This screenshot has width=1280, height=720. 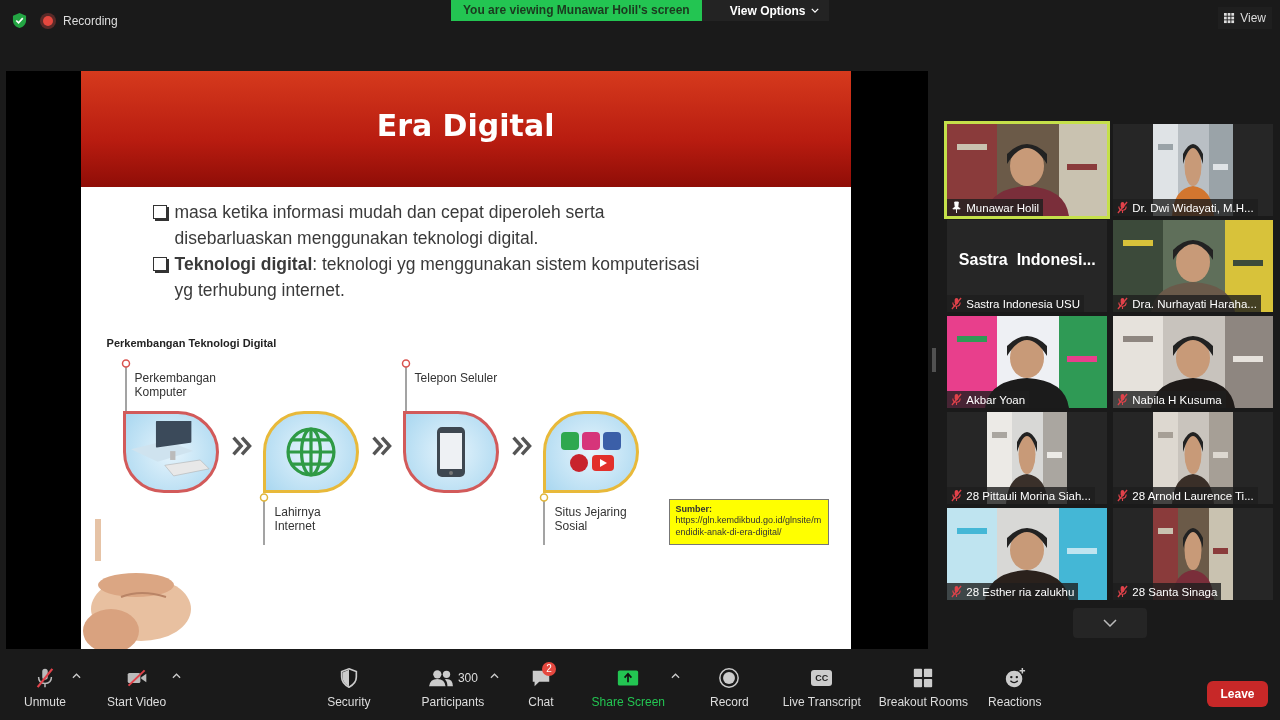 I want to click on viewing-banner: You are viewing Munawar Holil's screen, so click(x=576, y=10).